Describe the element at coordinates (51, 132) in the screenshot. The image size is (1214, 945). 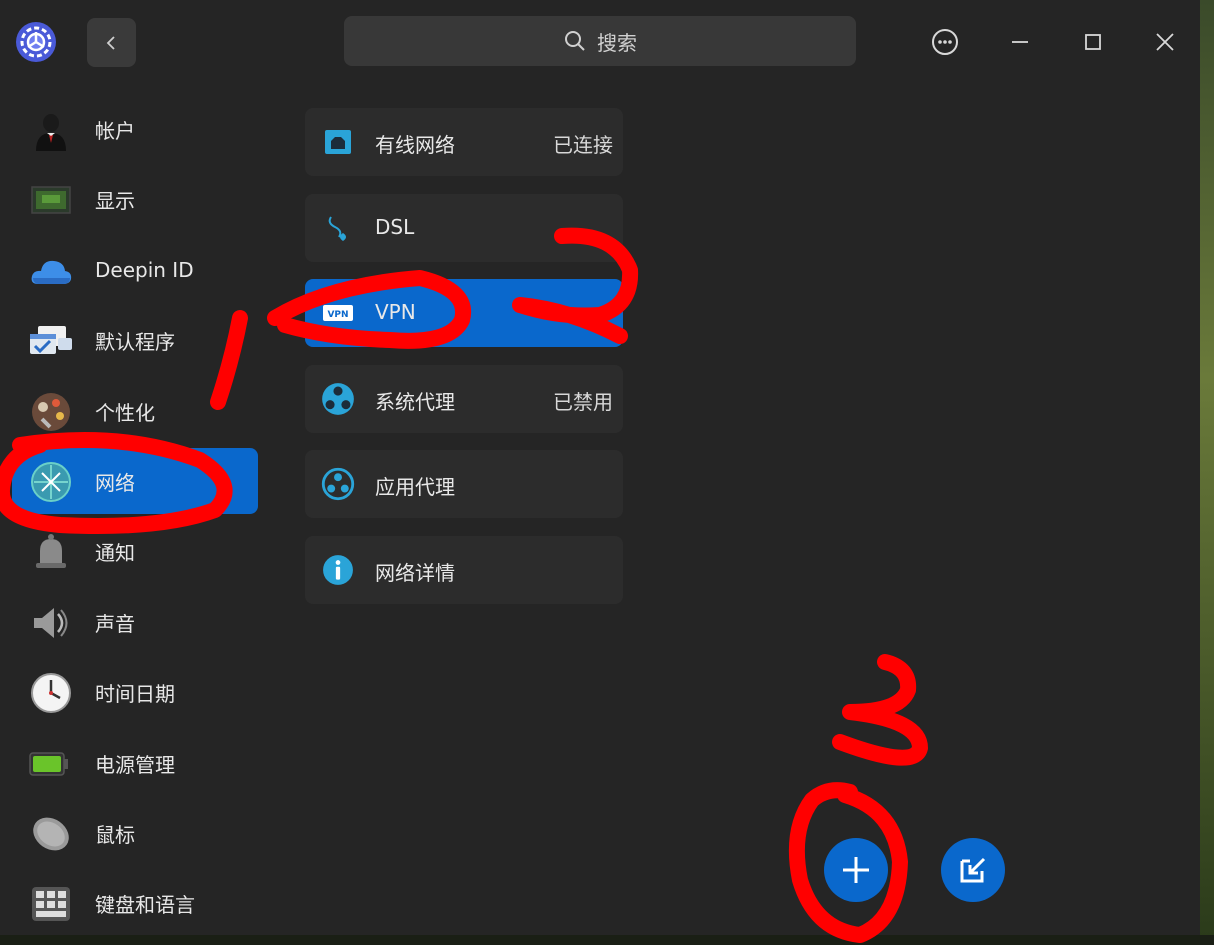
I see `account-icon` at that location.